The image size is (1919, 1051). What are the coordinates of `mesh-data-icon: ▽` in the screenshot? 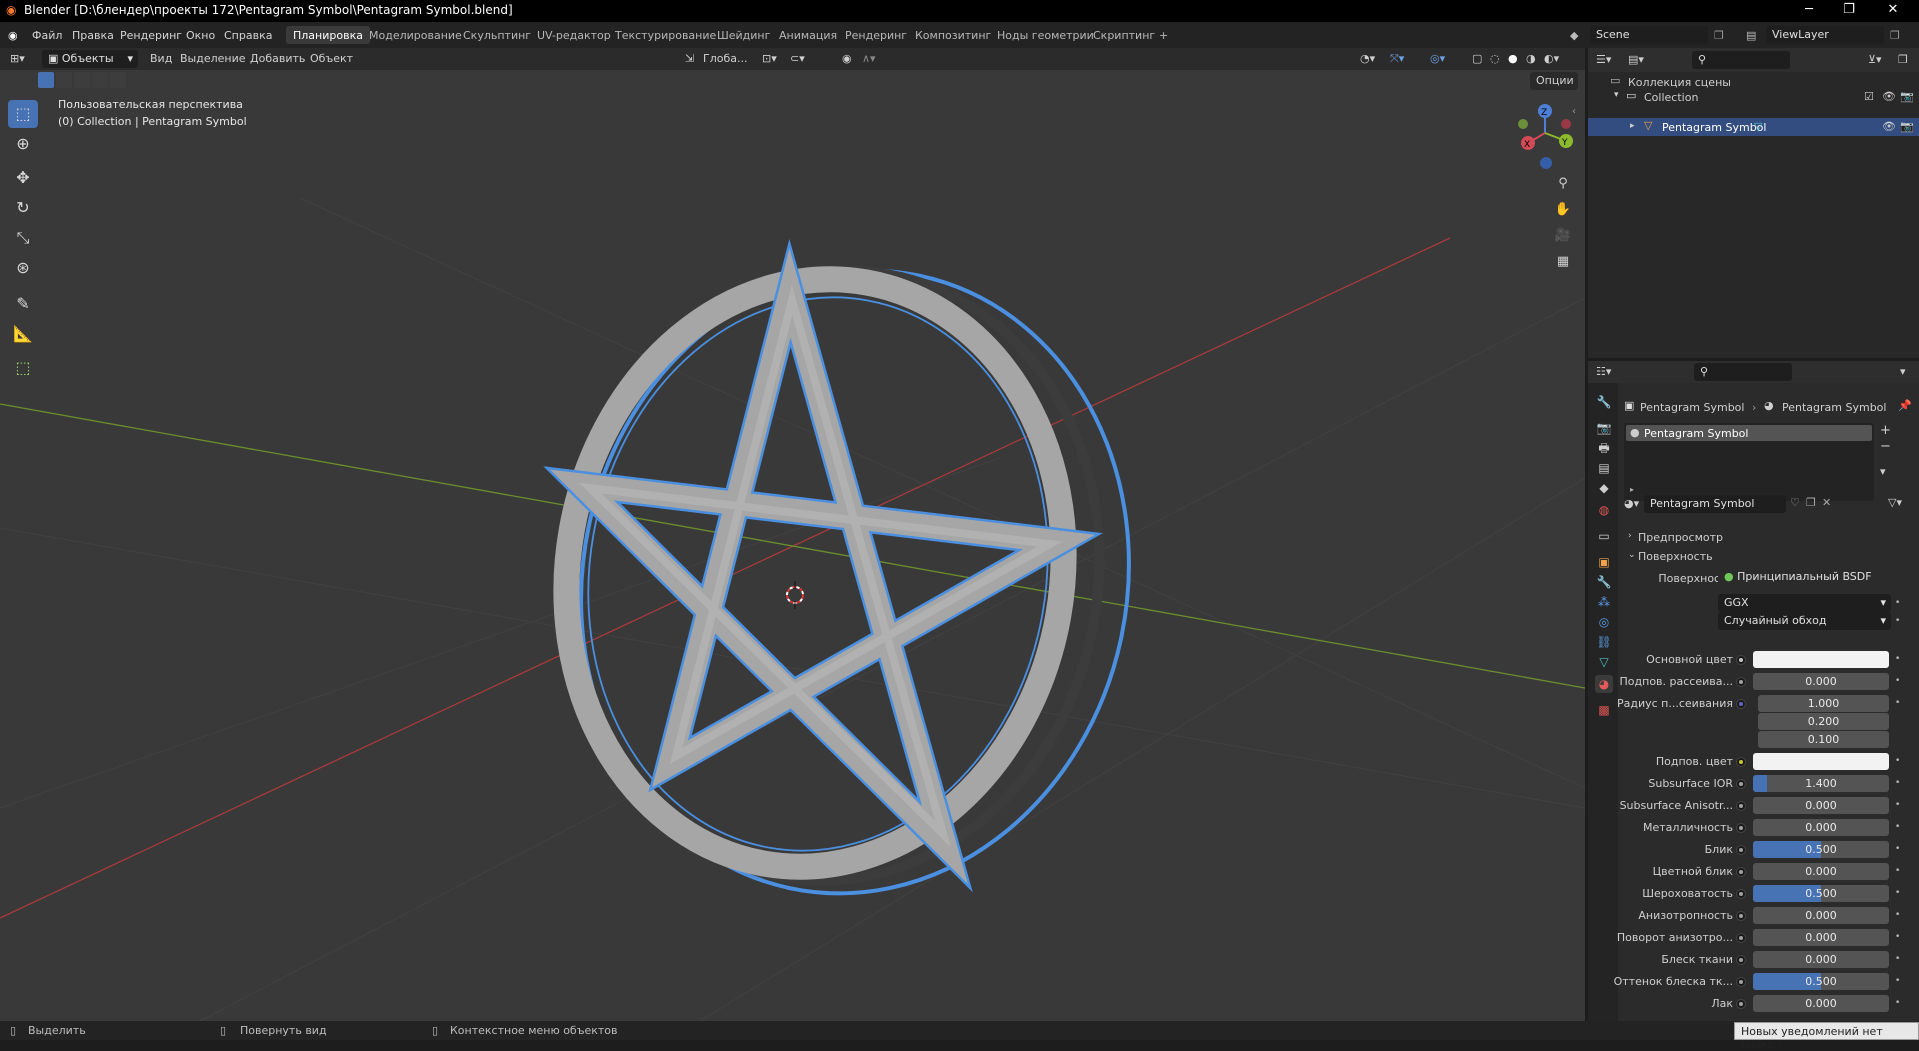 It's located at (1758, 126).